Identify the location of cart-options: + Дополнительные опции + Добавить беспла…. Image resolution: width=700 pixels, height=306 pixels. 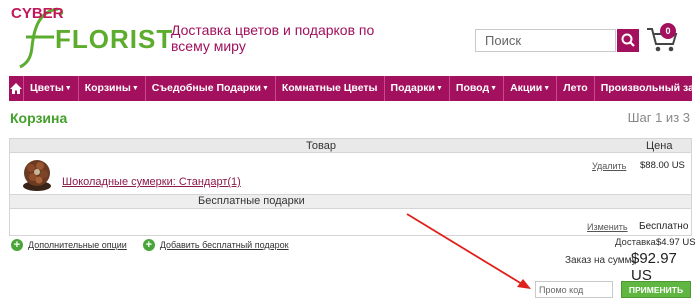
(158, 245).